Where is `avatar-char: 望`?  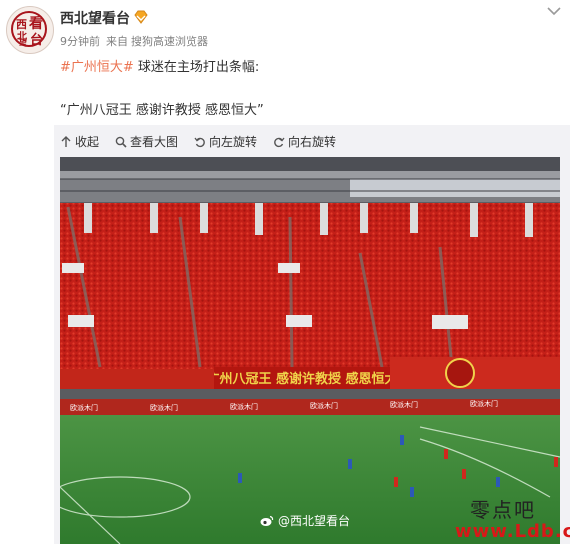 avatar-char: 望 is located at coordinates (23, 42).